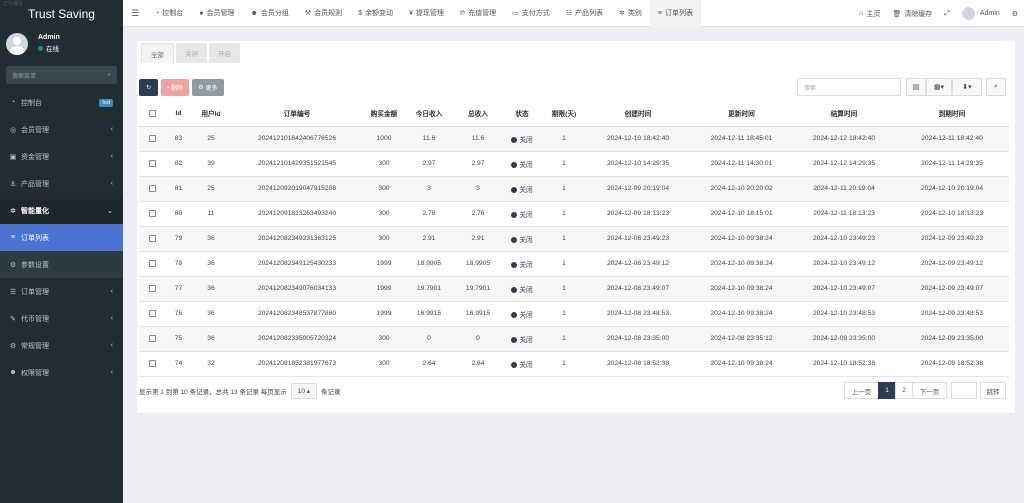 The height and width of the screenshot is (503, 1024). Describe the element at coordinates (638, 114) in the screenshot. I see `col-header: 创建时间` at that location.